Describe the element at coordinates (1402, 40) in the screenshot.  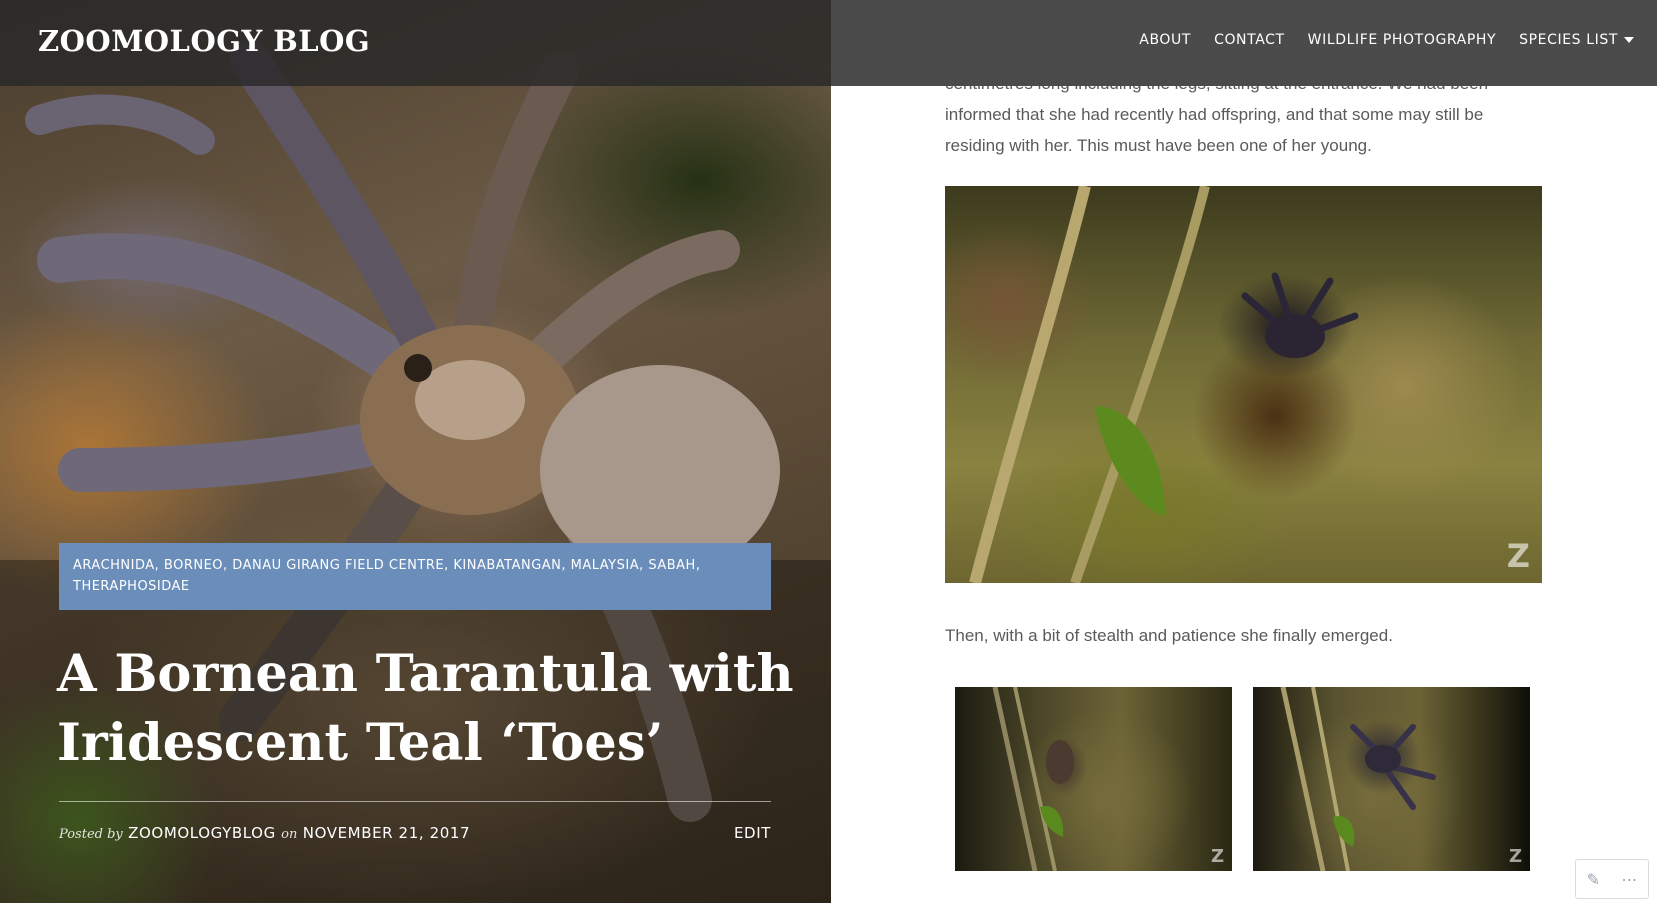
I see `nav-wildlife-photography: WILDLIFE PHOTOGRAPHY` at that location.